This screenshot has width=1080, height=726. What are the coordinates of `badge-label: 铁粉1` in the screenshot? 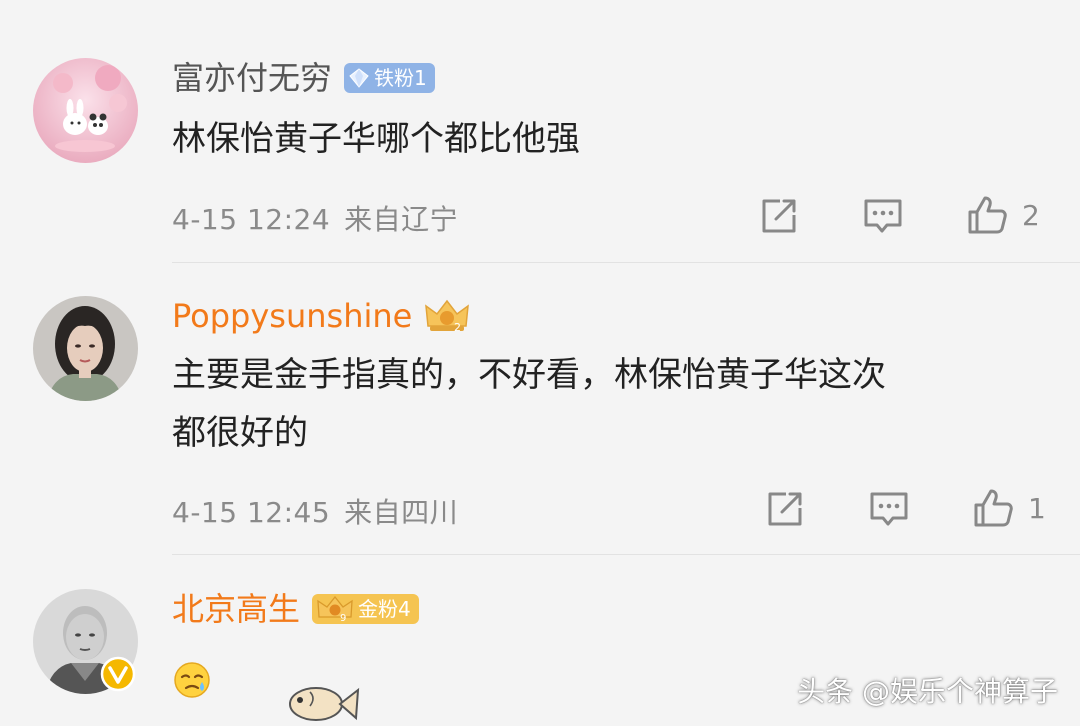 It's located at (400, 78).